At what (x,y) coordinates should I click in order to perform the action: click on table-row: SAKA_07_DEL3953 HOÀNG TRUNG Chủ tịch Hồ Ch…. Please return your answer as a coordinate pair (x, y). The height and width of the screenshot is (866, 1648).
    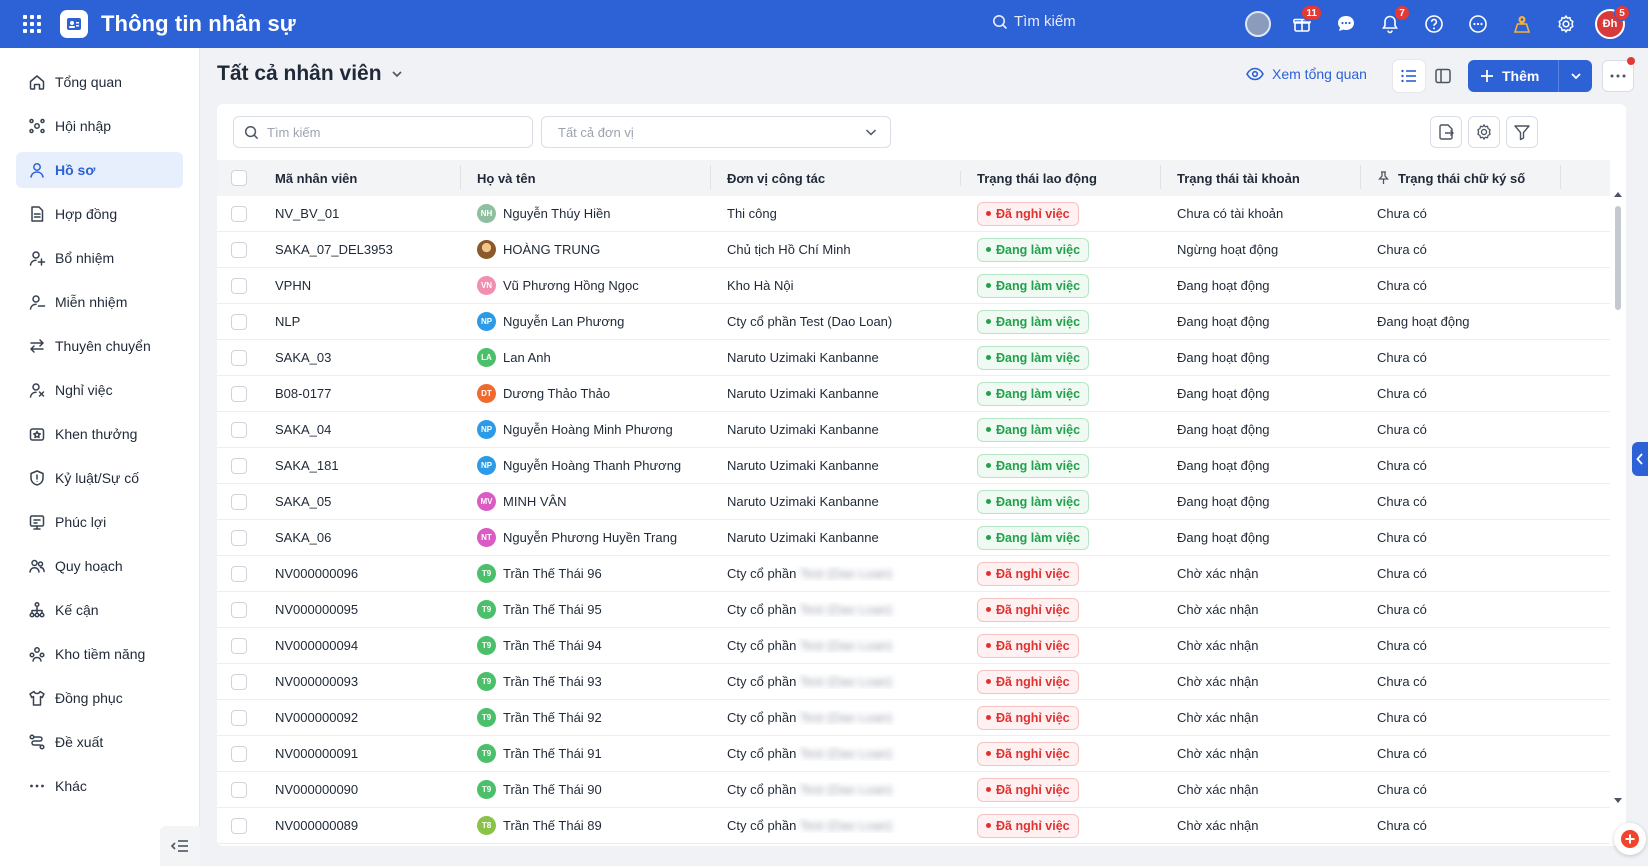
    Looking at the image, I should click on (913, 250).